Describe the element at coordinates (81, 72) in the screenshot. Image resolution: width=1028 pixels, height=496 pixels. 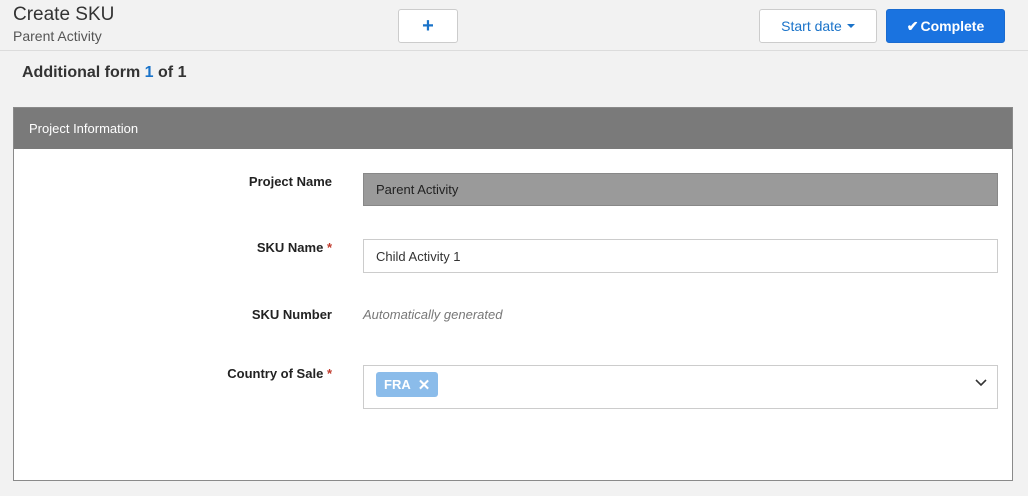
I see `form-counter-prefix: Additional form` at that location.